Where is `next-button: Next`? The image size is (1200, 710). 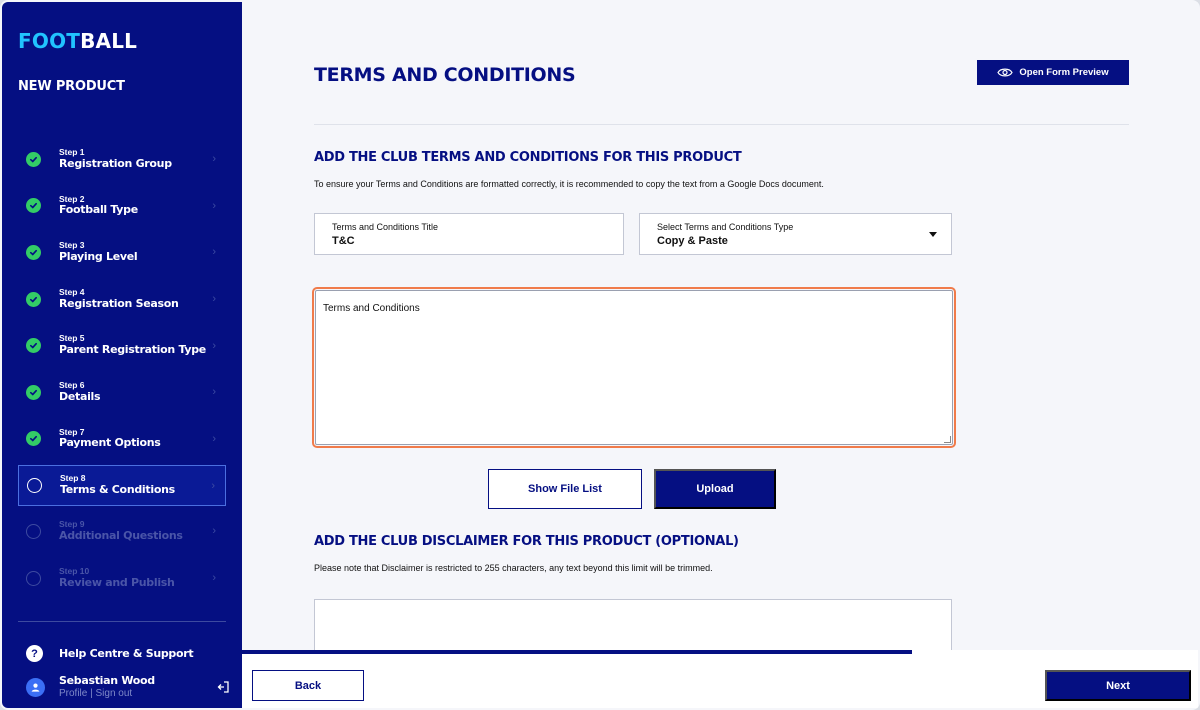 next-button: Next is located at coordinates (1118, 685).